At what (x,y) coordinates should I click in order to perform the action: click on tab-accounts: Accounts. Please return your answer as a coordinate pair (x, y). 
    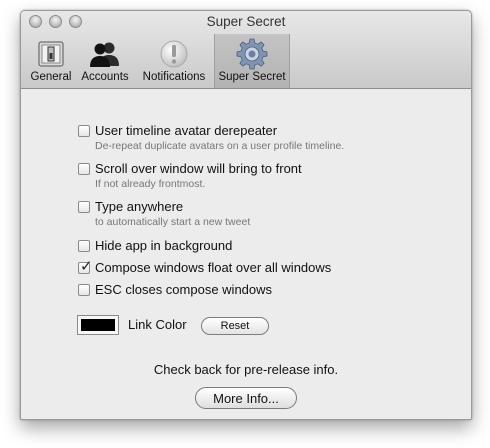
    Looking at the image, I should click on (105, 61).